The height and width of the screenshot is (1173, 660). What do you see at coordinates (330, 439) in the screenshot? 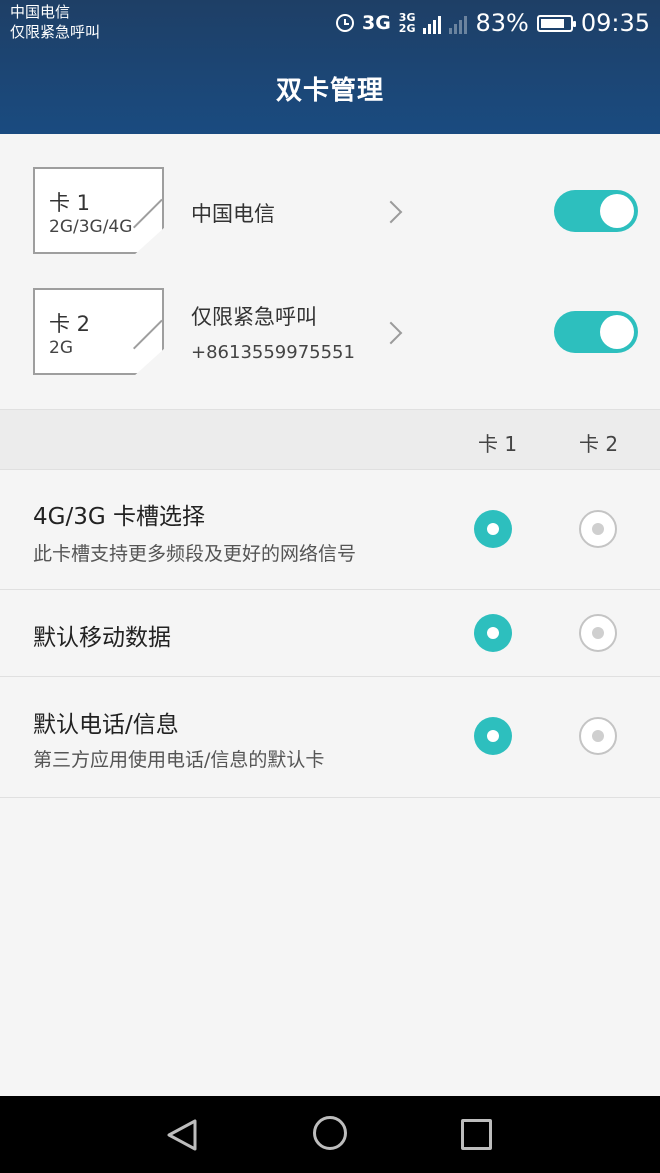
I see `column-header: 卡 1 卡 2` at bounding box center [330, 439].